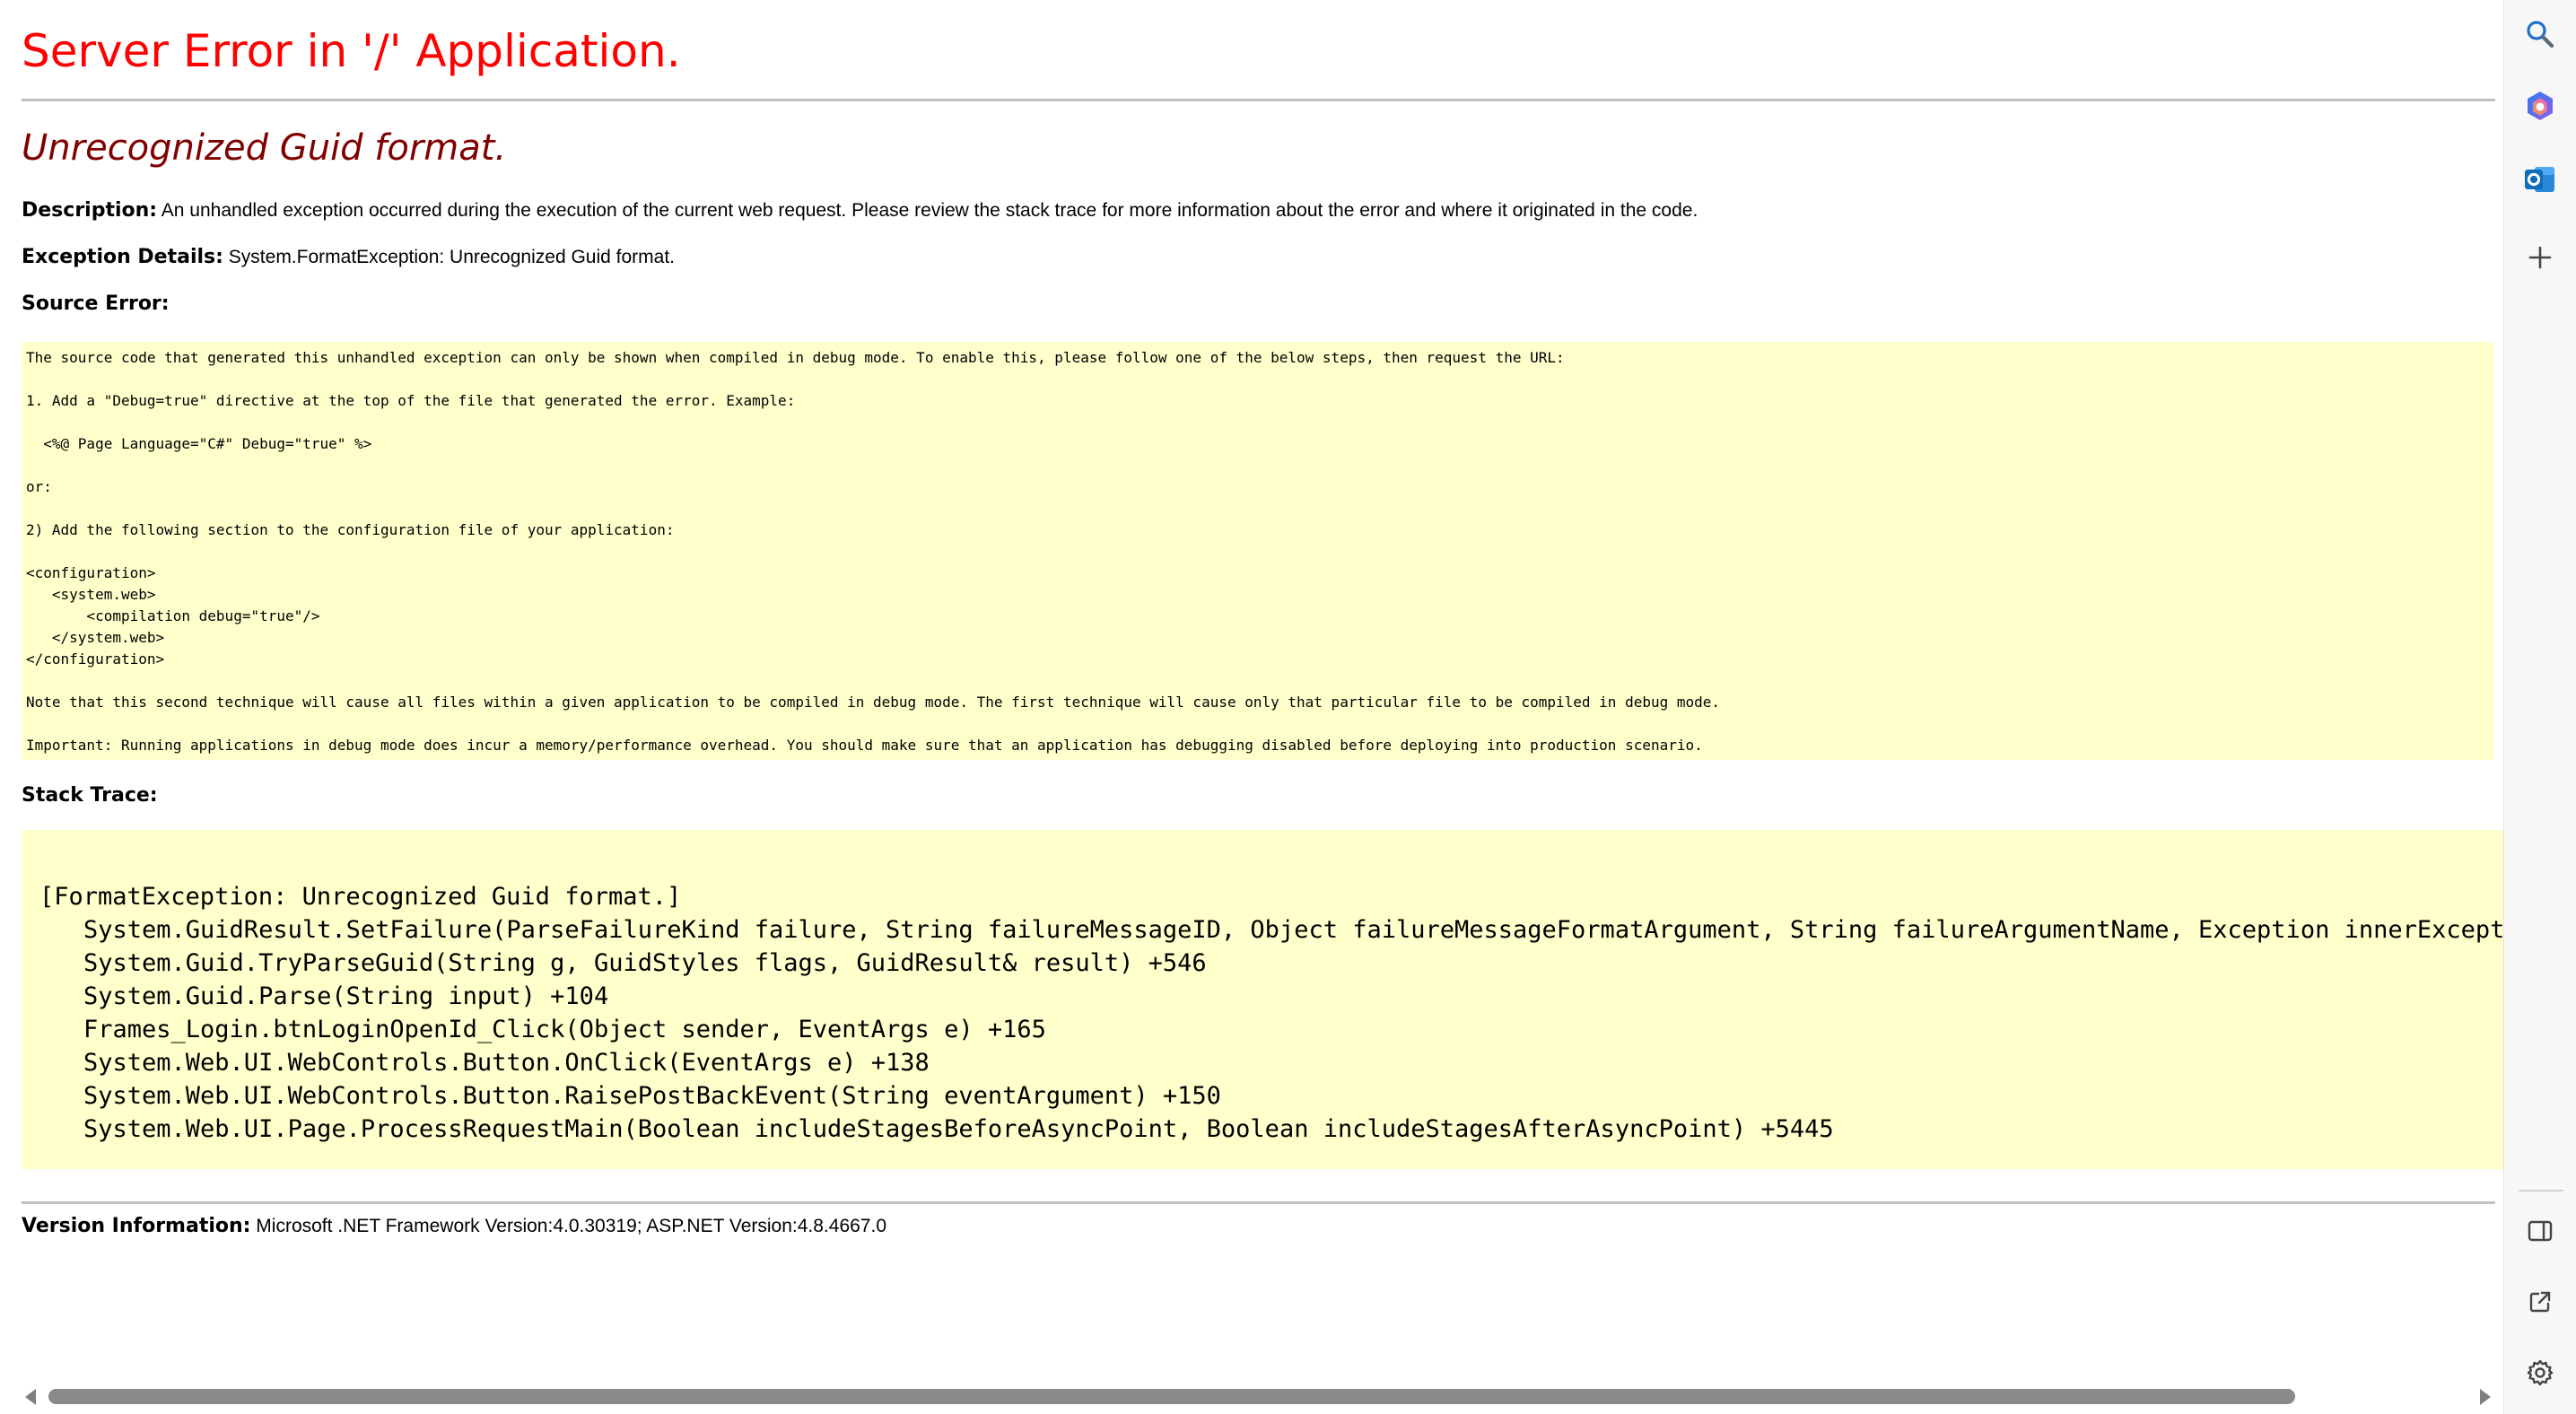 The image size is (2576, 1414). I want to click on plus-icon, so click(2541, 259).